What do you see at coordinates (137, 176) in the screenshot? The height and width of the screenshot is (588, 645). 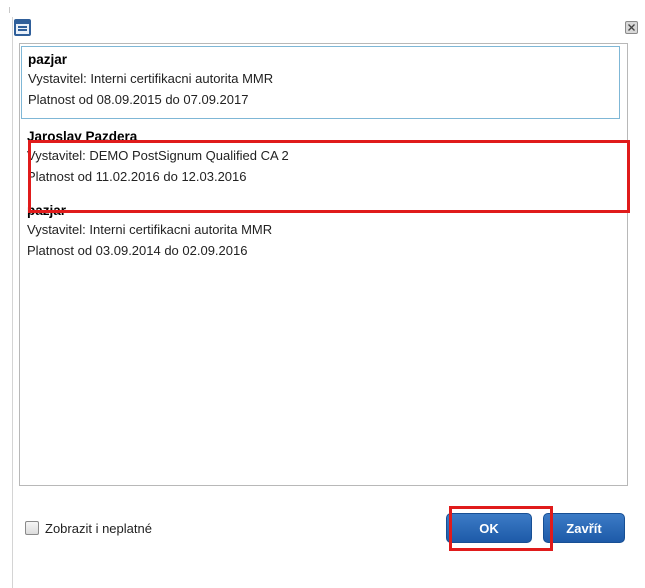 I see `certificate-validity: Platnost od 11.02.2016 do 12.03.2016` at bounding box center [137, 176].